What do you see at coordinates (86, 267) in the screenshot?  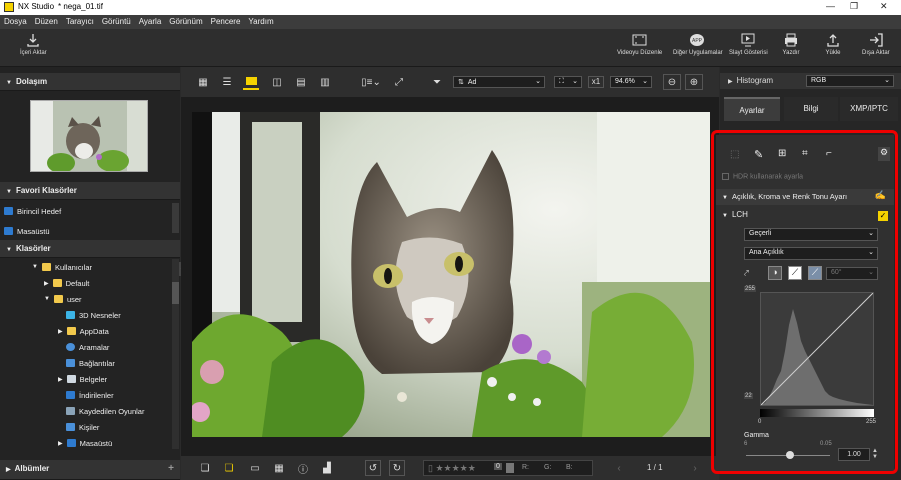 I see `tree-item: ▼ Kullanıcılar` at bounding box center [86, 267].